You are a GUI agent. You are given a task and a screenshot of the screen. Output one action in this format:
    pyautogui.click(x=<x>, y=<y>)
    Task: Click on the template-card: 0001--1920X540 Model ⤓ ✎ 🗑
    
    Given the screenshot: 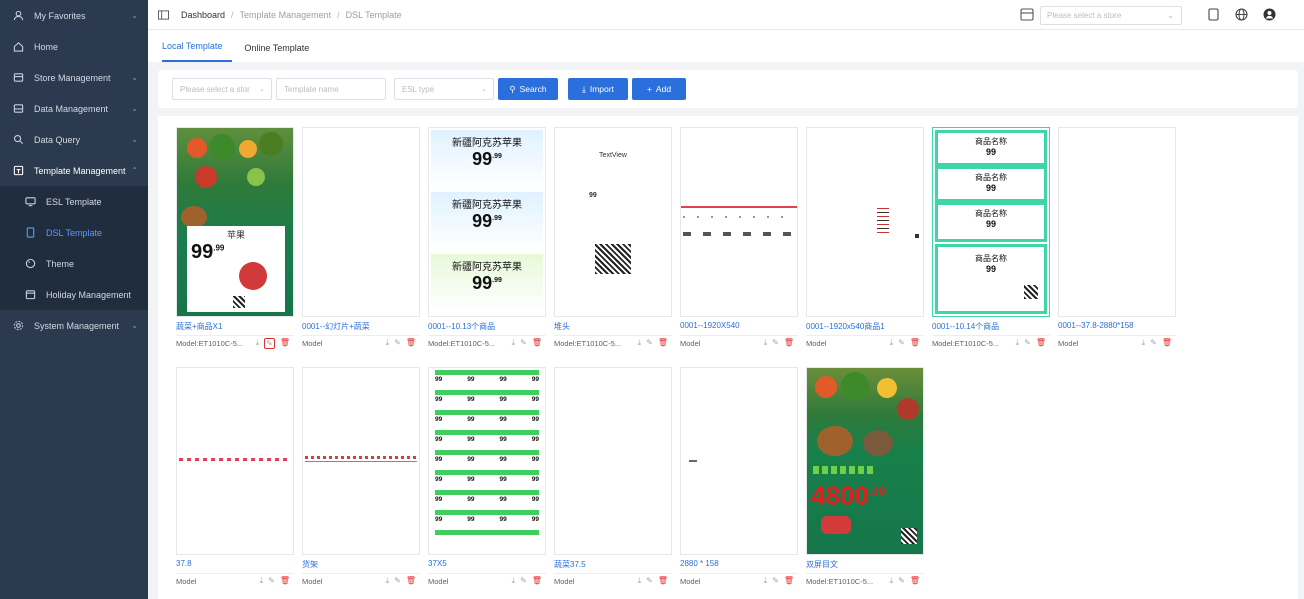 What is the action you would take?
    pyautogui.click(x=739, y=246)
    